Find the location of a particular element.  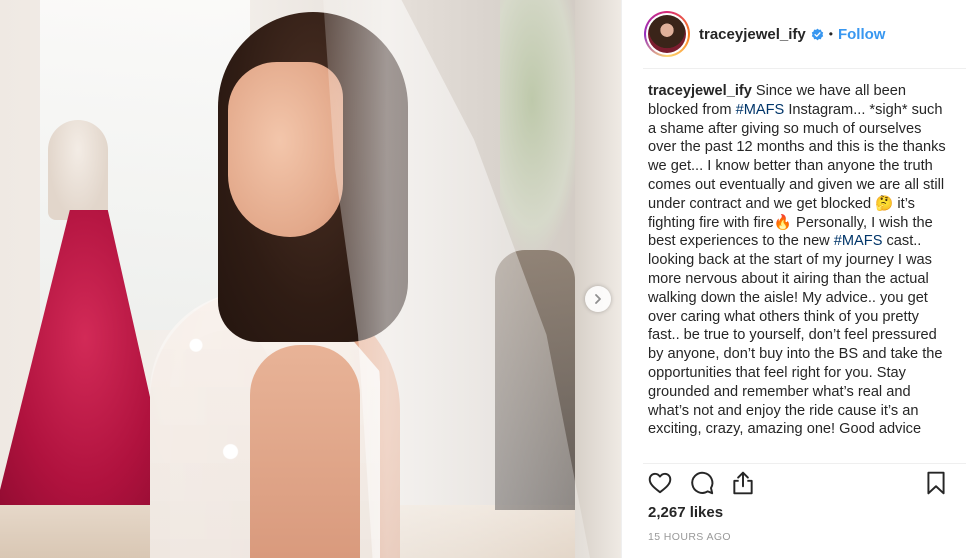

follow-button: Follow is located at coordinates (862, 34).